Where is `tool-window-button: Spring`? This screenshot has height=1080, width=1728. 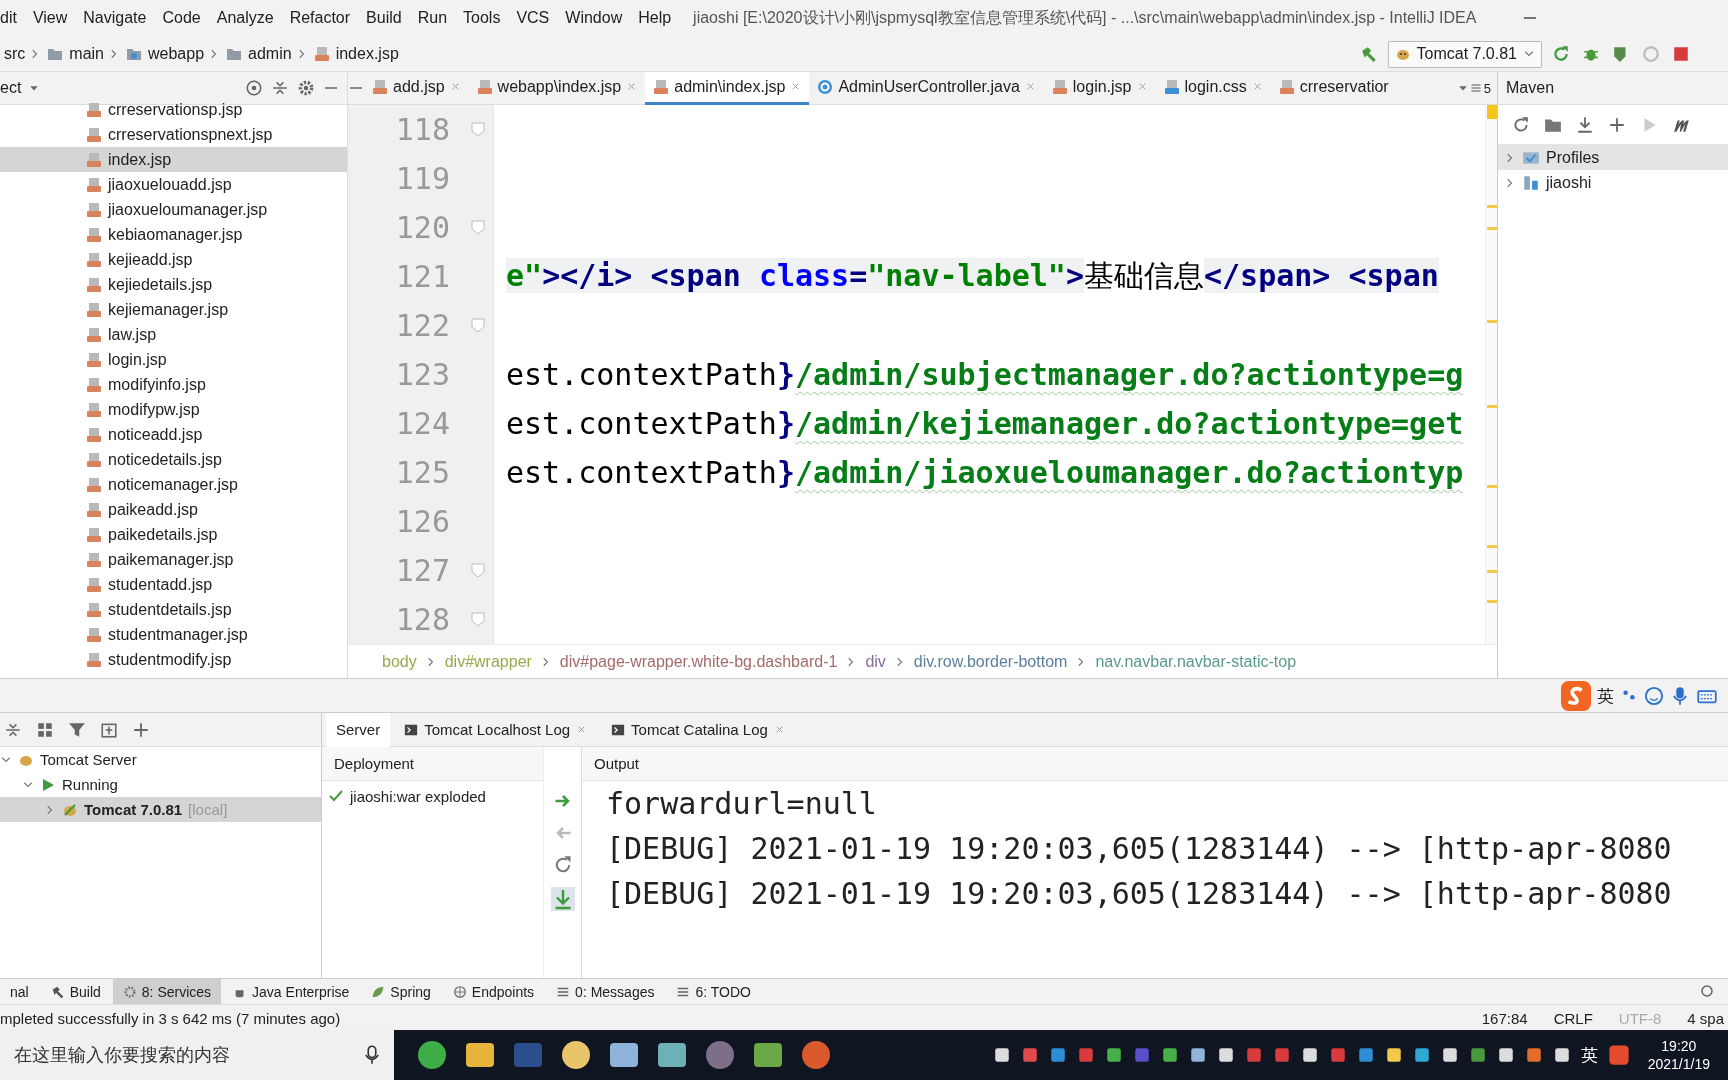 tool-window-button: Spring is located at coordinates (401, 991).